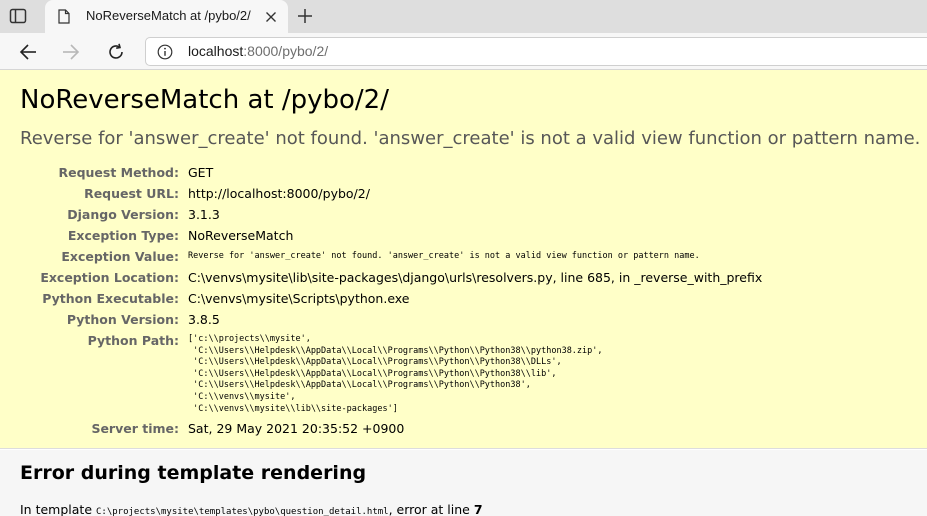  What do you see at coordinates (58, 509) in the screenshot?
I see `template-prefix: In template` at bounding box center [58, 509].